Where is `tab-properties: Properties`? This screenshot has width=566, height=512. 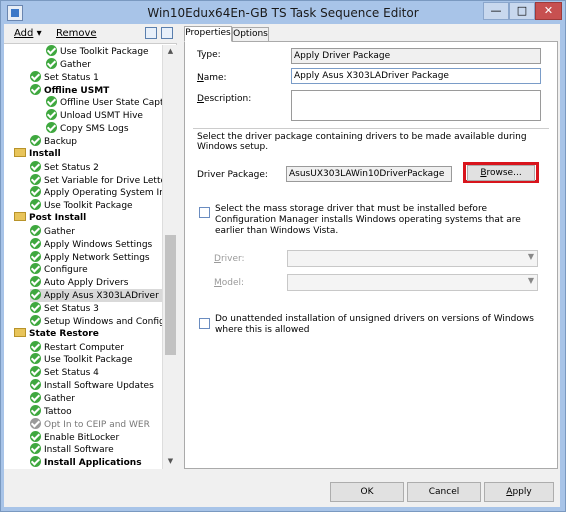 tab-properties: Properties is located at coordinates (208, 34).